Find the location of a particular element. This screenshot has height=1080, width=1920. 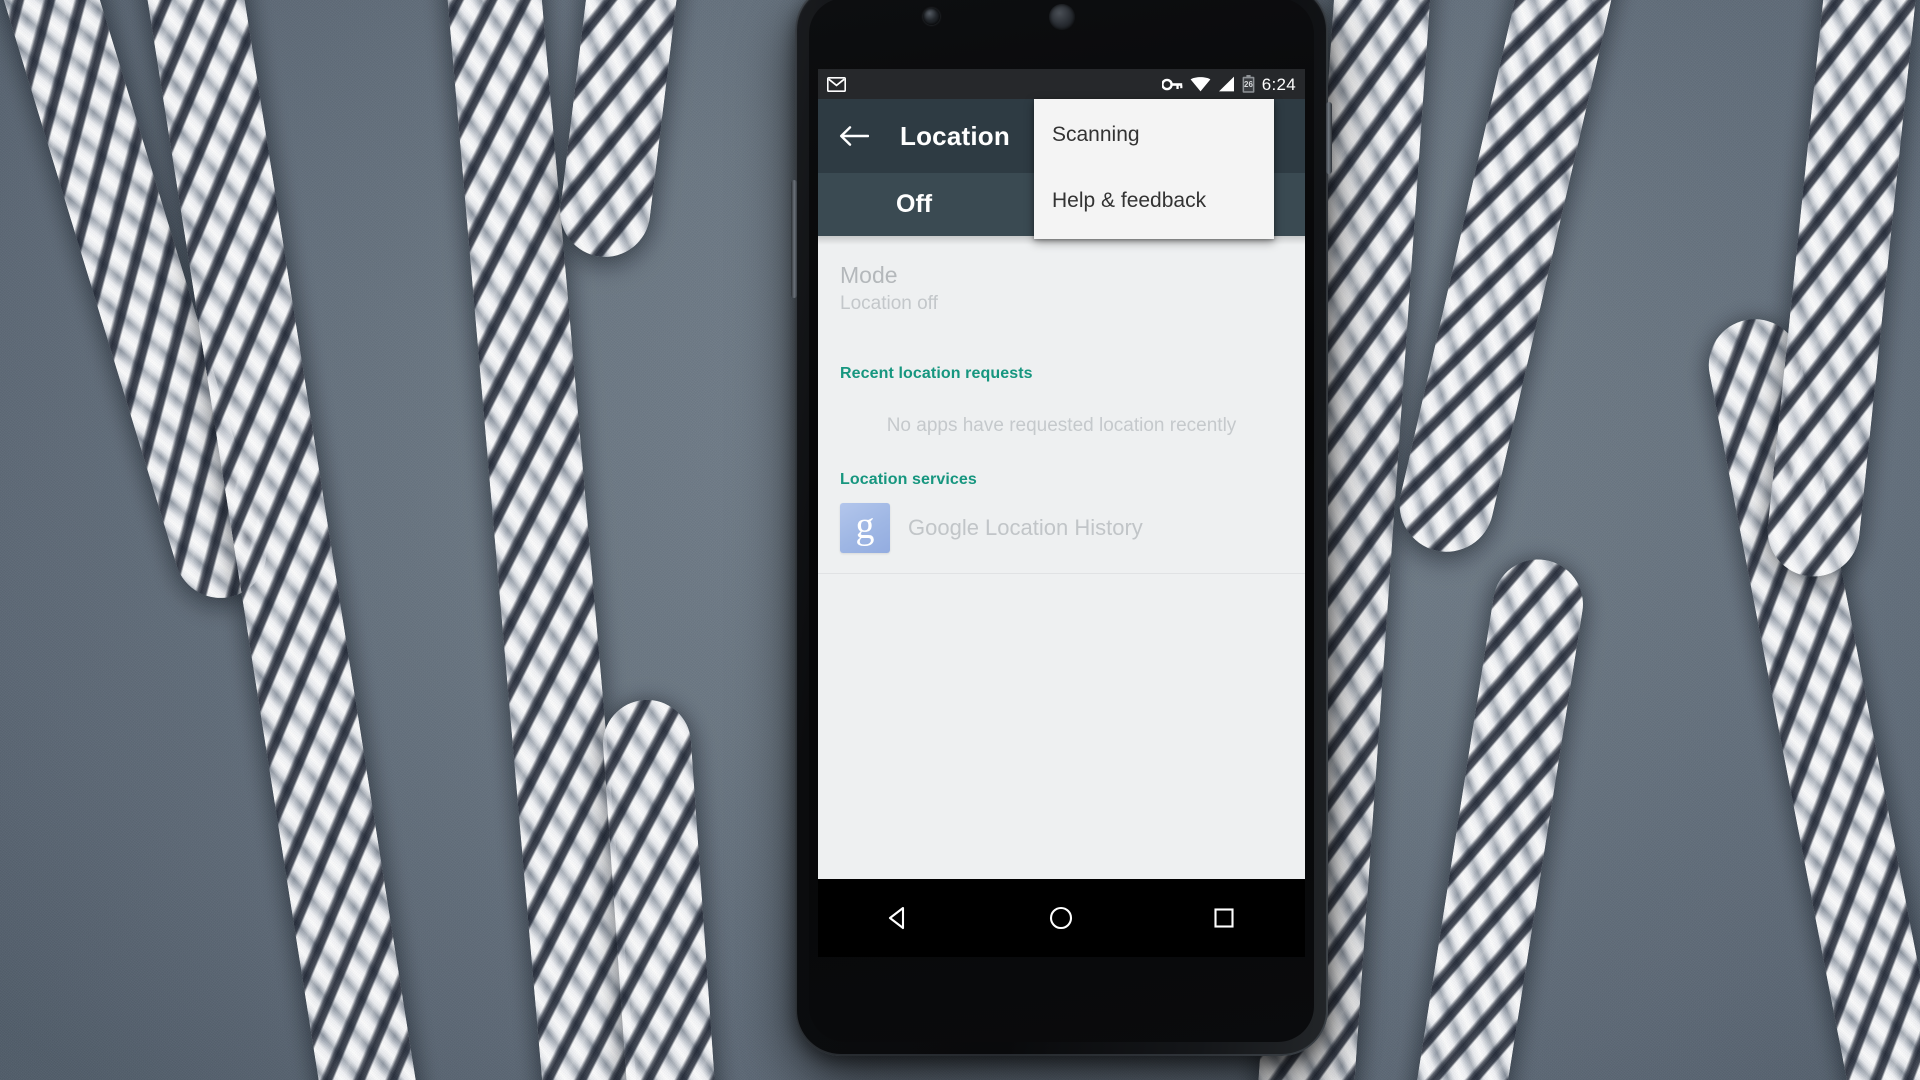

android-navigation-bar is located at coordinates (1061, 918).